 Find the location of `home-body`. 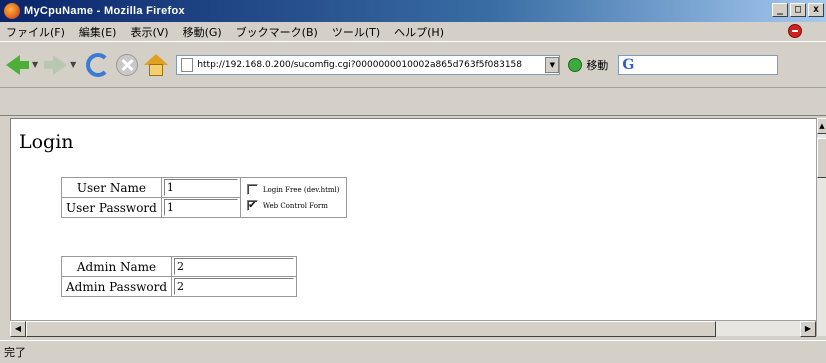

home-body is located at coordinates (156, 69).